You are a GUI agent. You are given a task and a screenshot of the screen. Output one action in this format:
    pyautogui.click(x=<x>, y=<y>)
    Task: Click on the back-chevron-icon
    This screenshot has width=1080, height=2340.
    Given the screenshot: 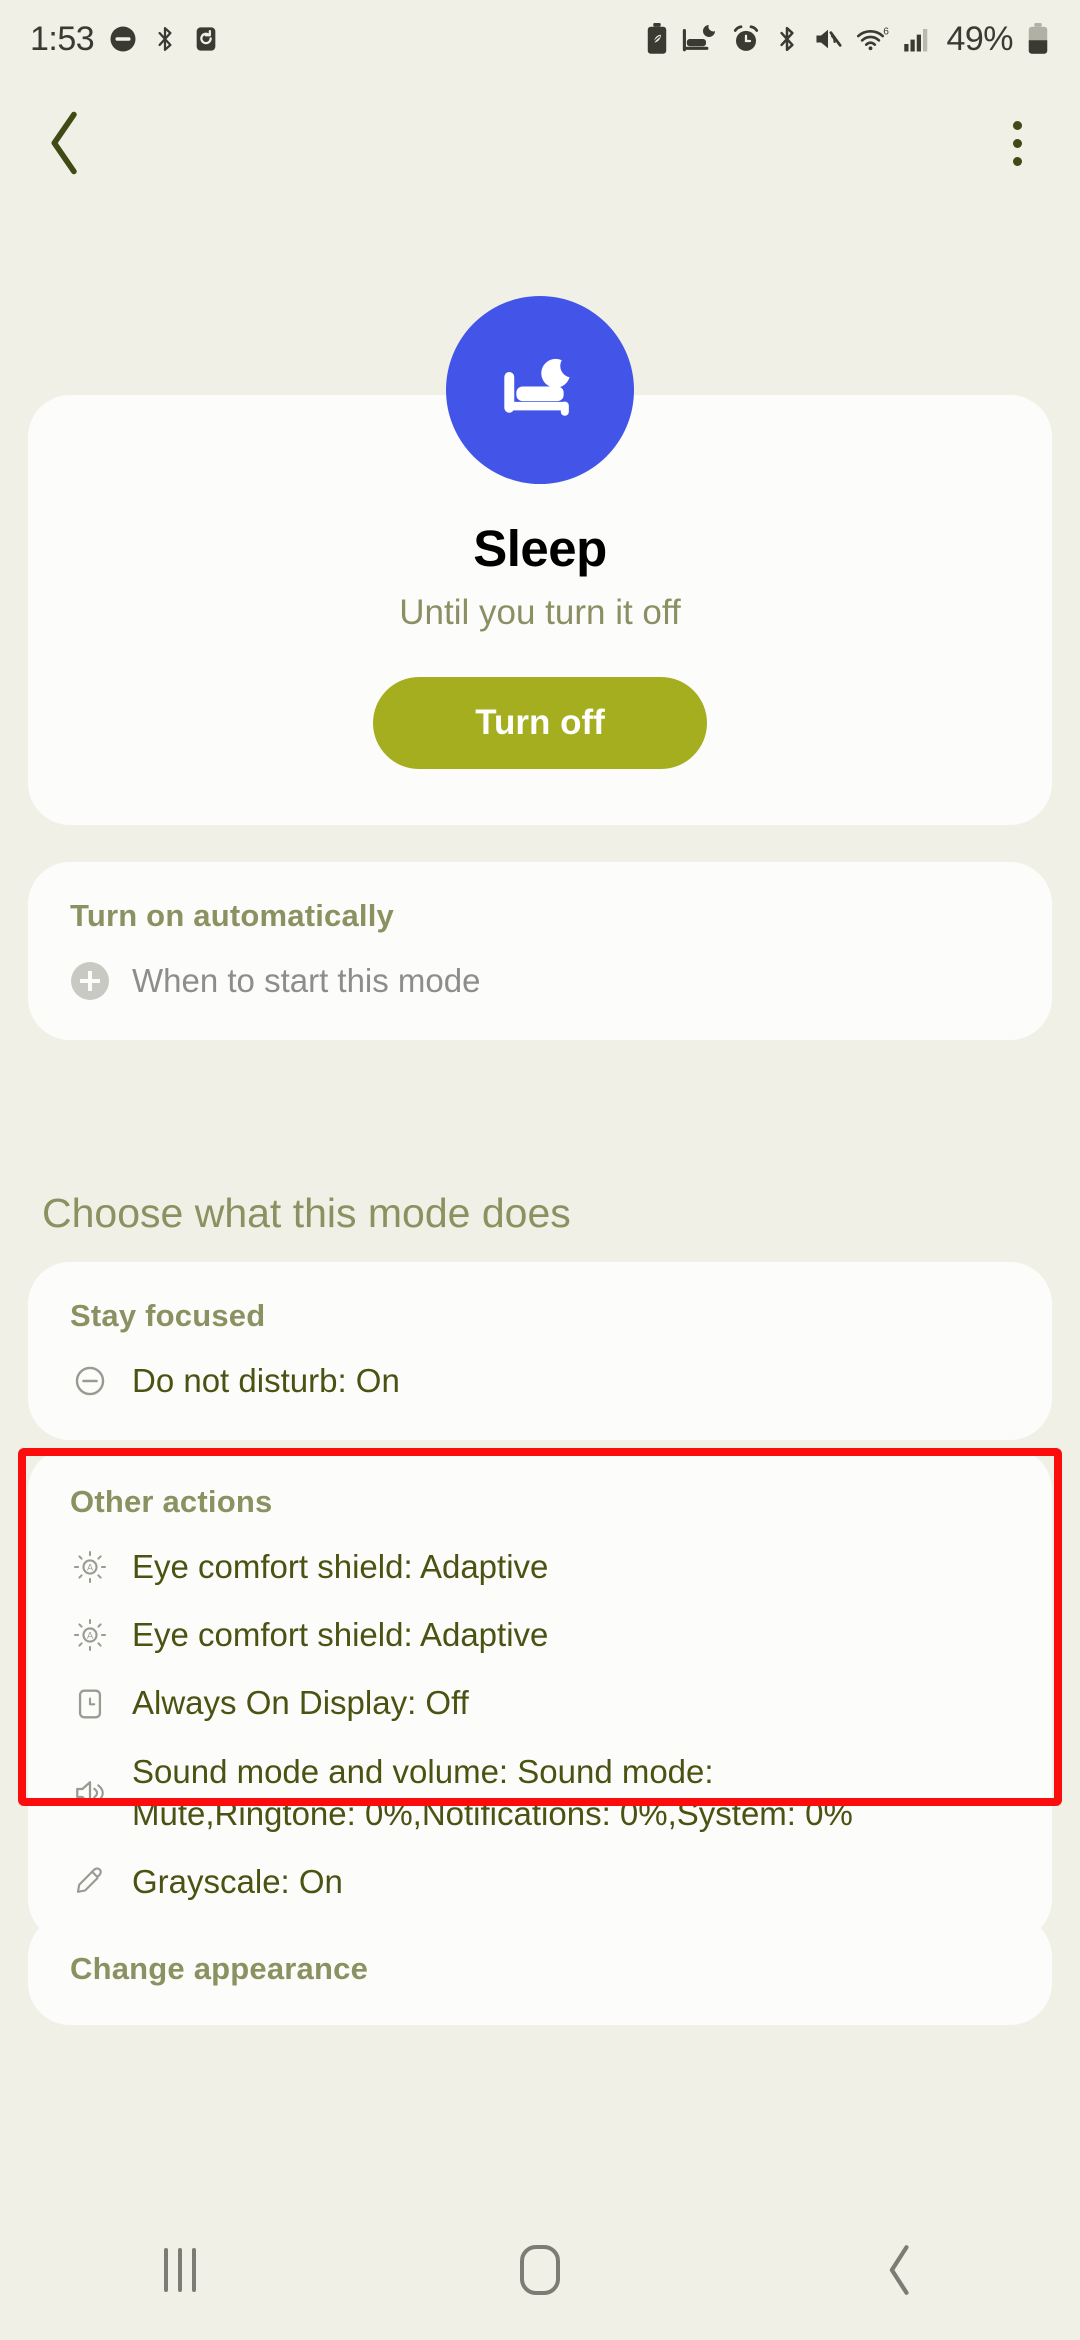 What is the action you would take?
    pyautogui.click(x=899, y=2270)
    